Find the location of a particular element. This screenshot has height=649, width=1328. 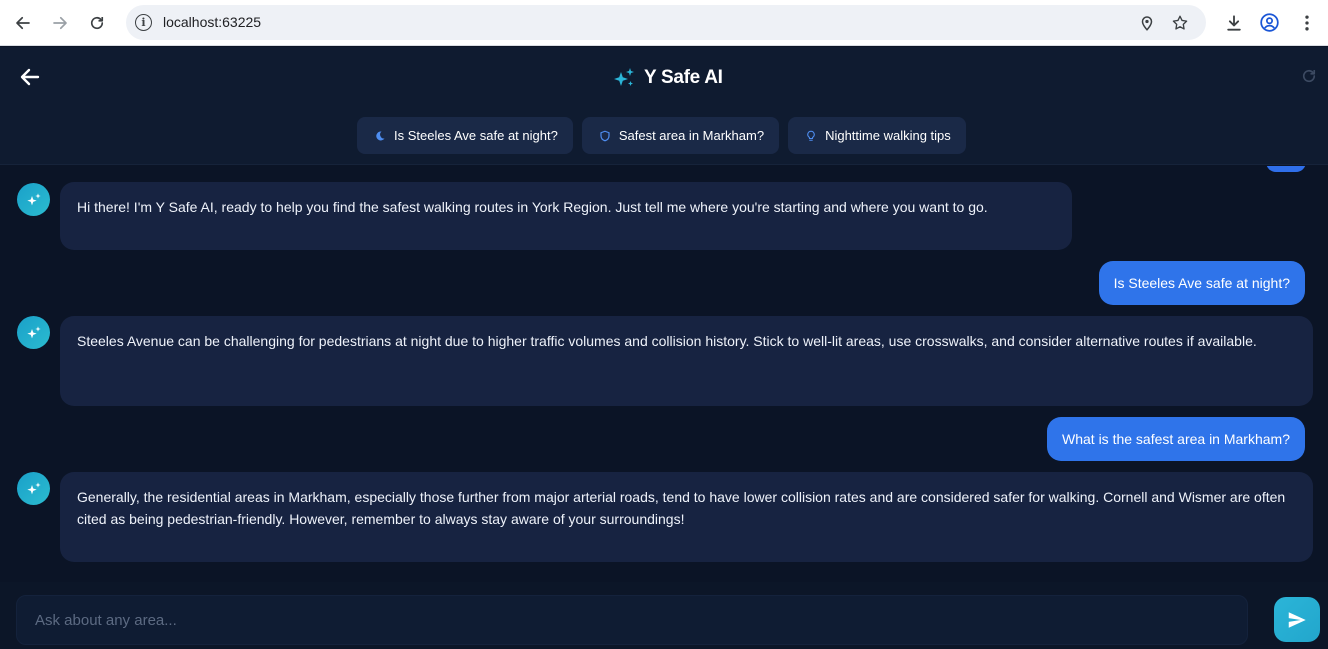

forward-button is located at coordinates (60, 23).